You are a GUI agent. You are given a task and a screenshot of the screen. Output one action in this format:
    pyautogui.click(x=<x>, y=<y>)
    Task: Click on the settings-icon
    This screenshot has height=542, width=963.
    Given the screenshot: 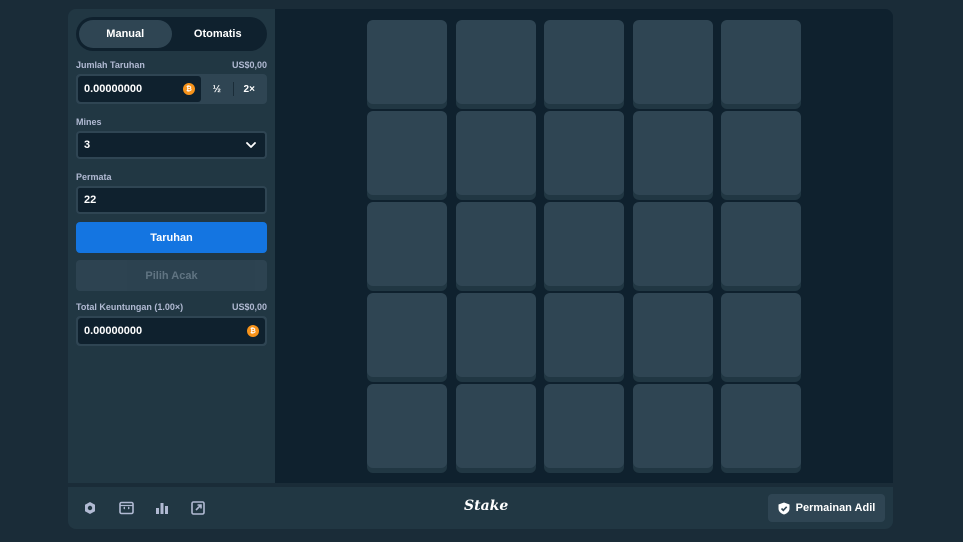 What is the action you would take?
    pyautogui.click(x=90, y=508)
    